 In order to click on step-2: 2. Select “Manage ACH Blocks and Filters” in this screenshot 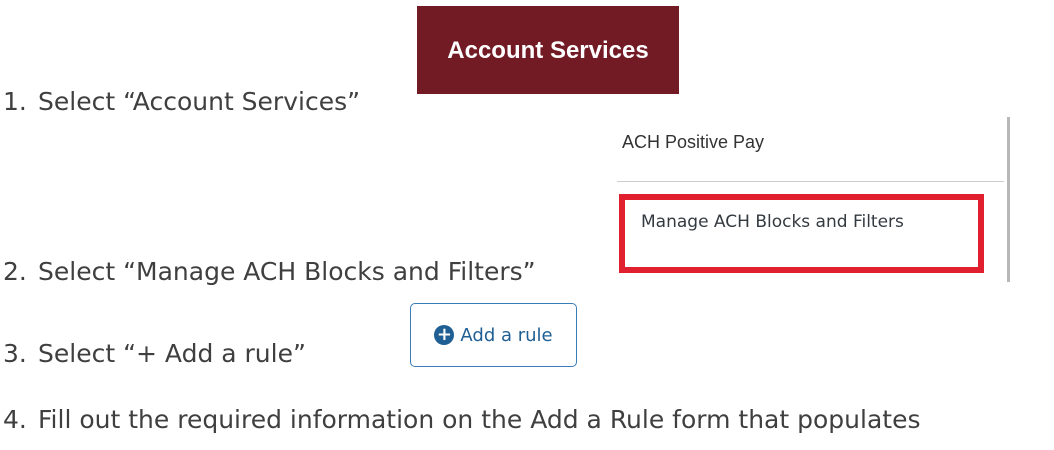, I will do `click(269, 272)`.